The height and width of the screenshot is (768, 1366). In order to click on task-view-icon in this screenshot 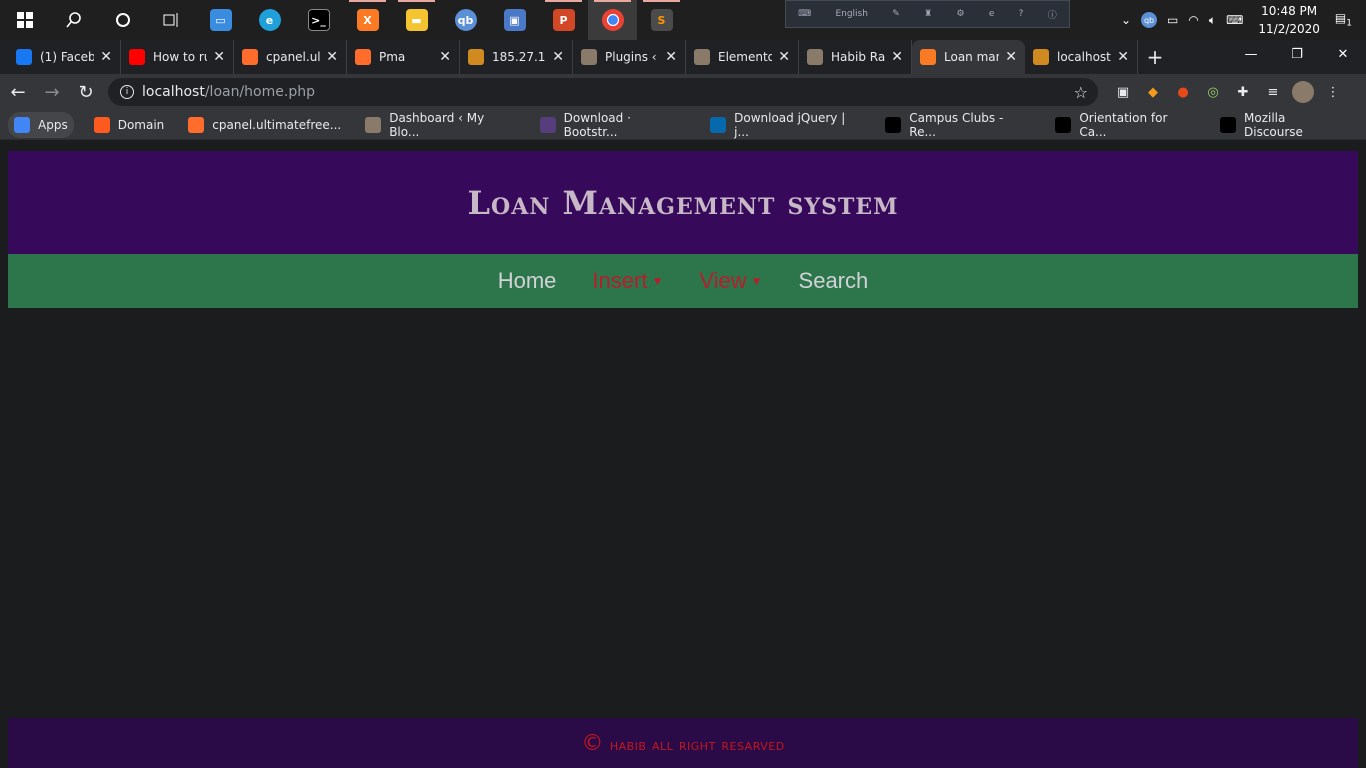, I will do `click(171, 20)`.